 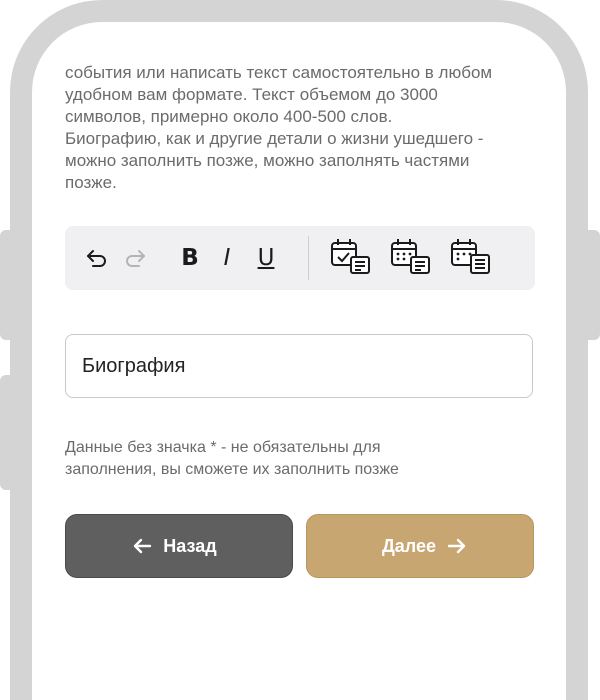 I want to click on calendar-notes-icon, so click(x=471, y=257).